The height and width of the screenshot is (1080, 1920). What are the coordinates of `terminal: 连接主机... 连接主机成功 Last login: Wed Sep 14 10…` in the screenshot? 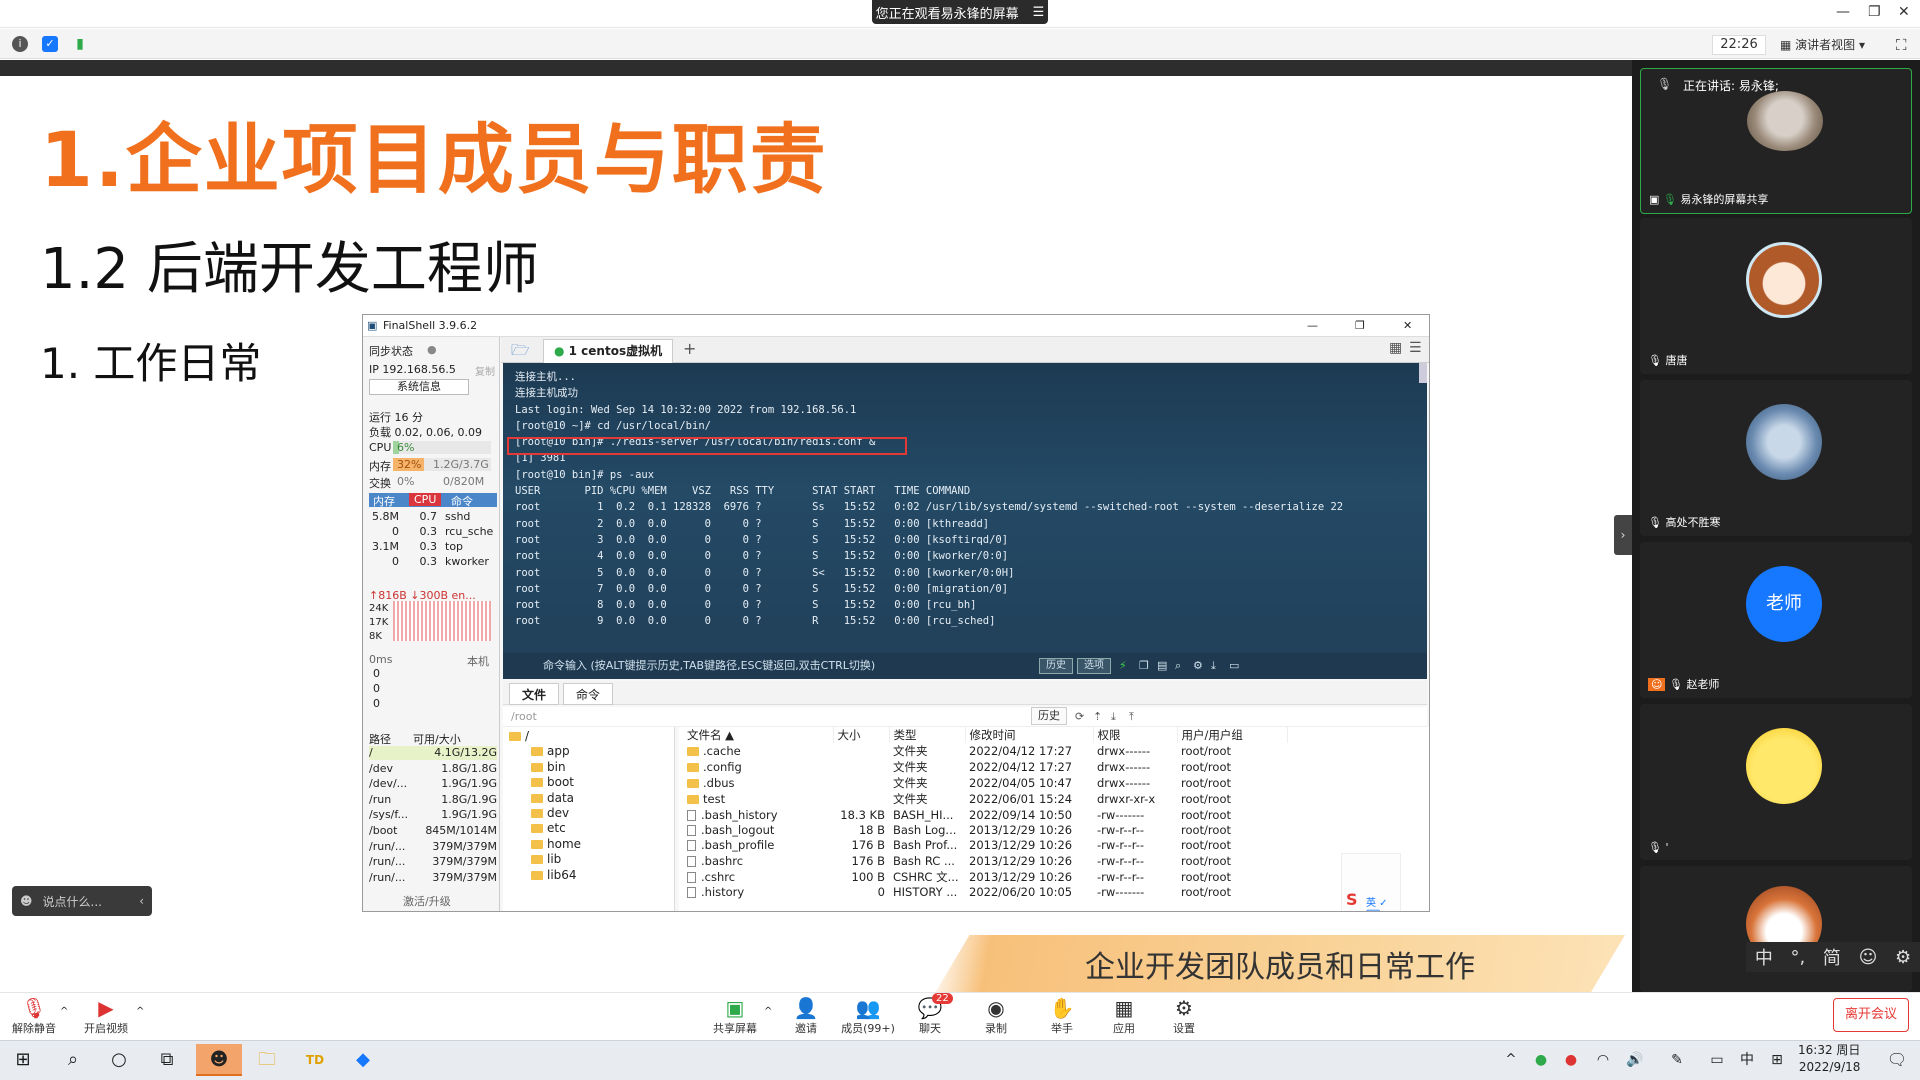 It's located at (965, 521).